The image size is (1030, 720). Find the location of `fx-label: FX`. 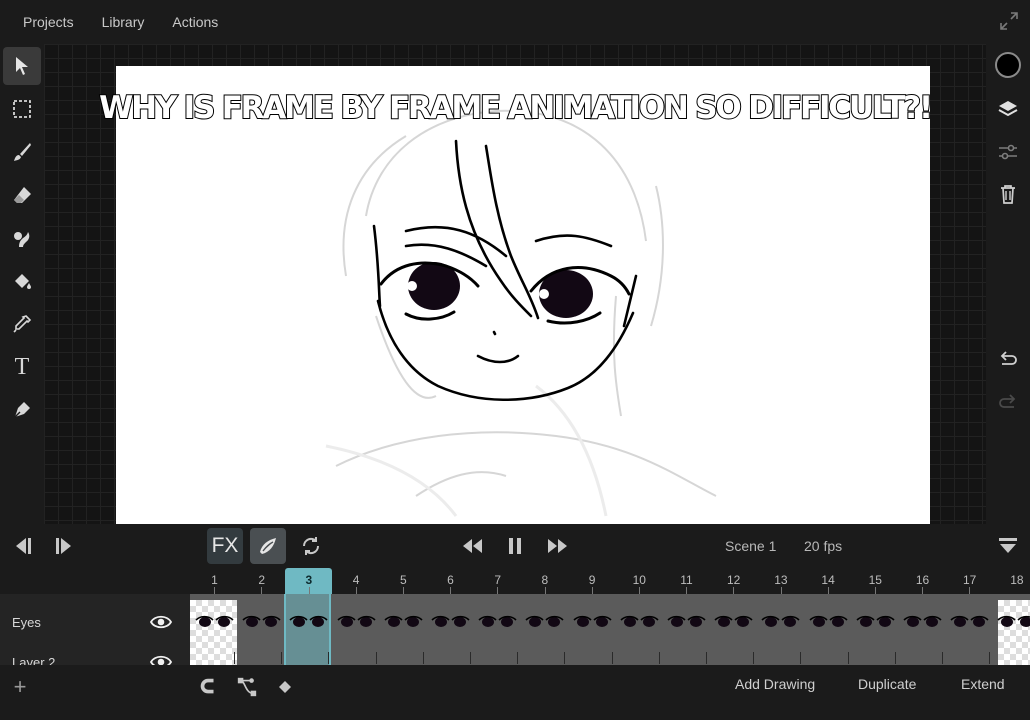

fx-label: FX is located at coordinates (225, 545).